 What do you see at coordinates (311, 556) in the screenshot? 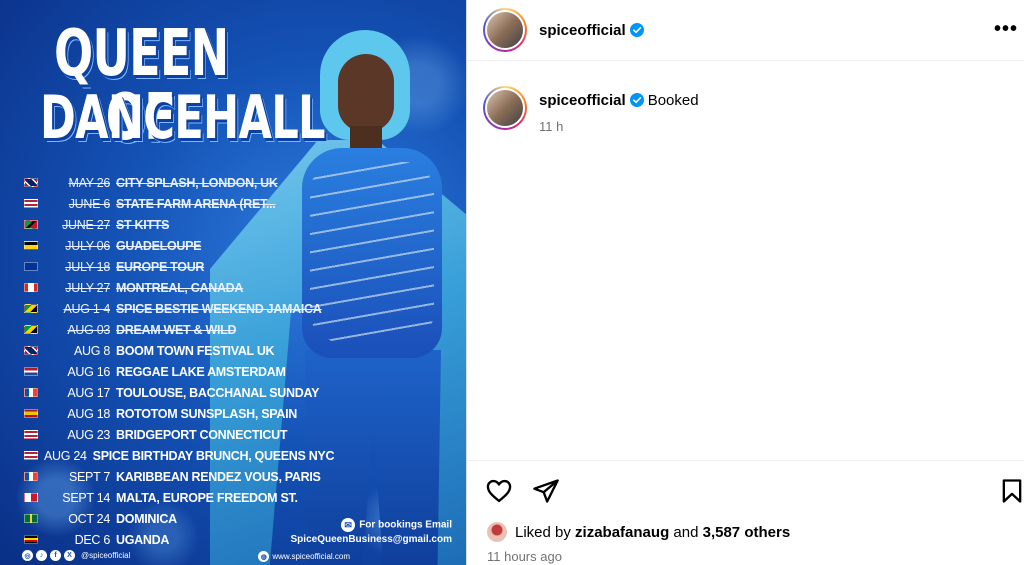
I see `website-url: www.spiceofficial.com` at bounding box center [311, 556].